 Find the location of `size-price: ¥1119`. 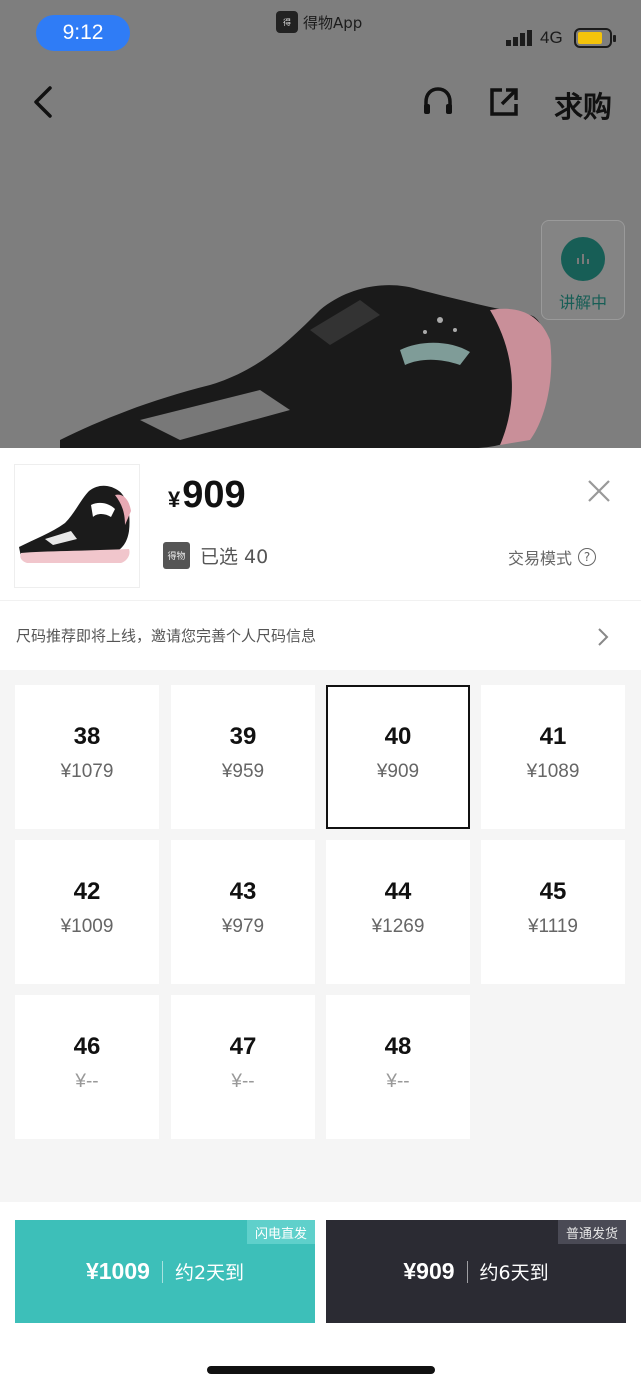

size-price: ¥1119 is located at coordinates (552, 926).